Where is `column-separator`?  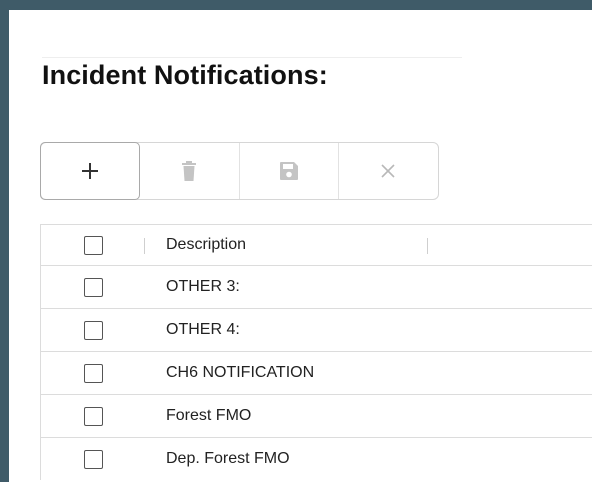 column-separator is located at coordinates (144, 246).